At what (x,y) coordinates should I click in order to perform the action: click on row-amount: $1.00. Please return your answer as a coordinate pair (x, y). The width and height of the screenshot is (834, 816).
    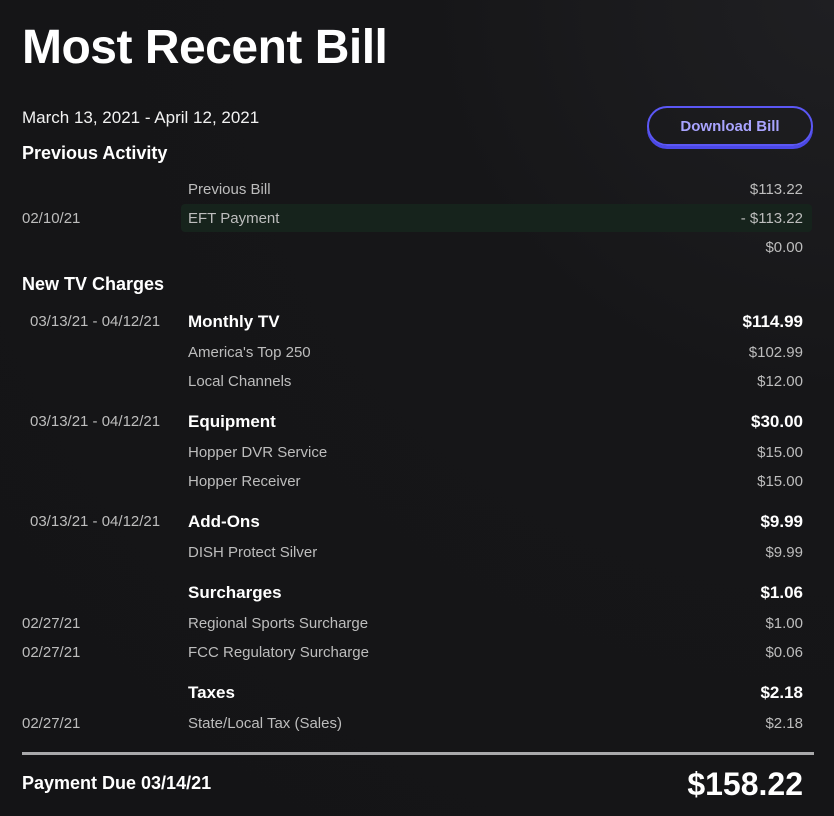
    Looking at the image, I should click on (784, 623).